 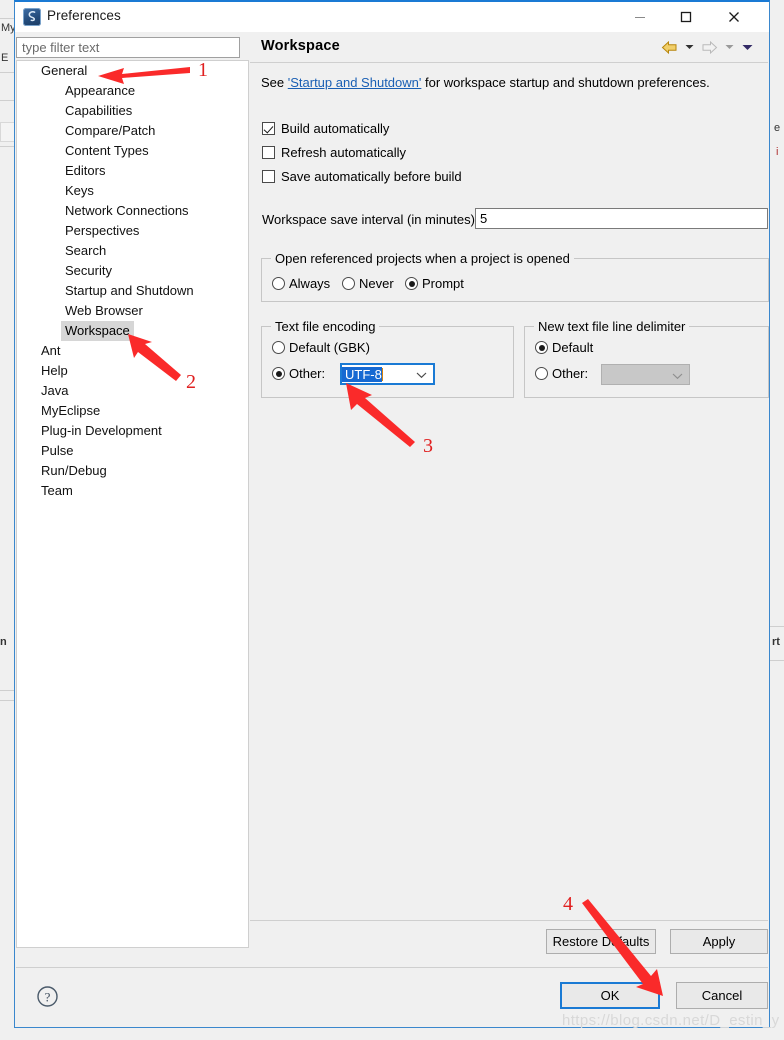 What do you see at coordinates (722, 995) in the screenshot?
I see `cancel-button: Cancel` at bounding box center [722, 995].